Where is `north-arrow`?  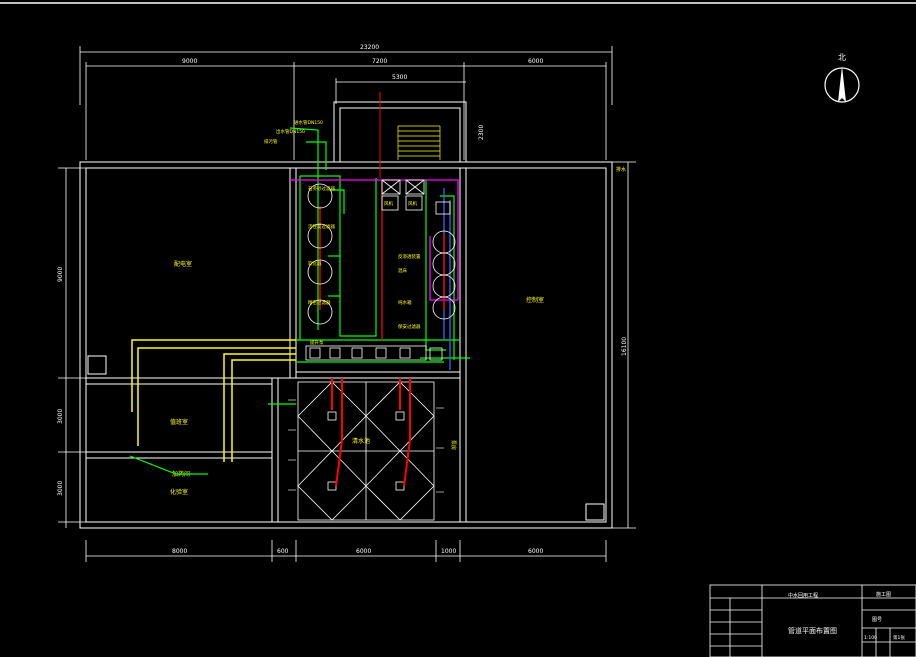
north-arrow is located at coordinates (842, 84).